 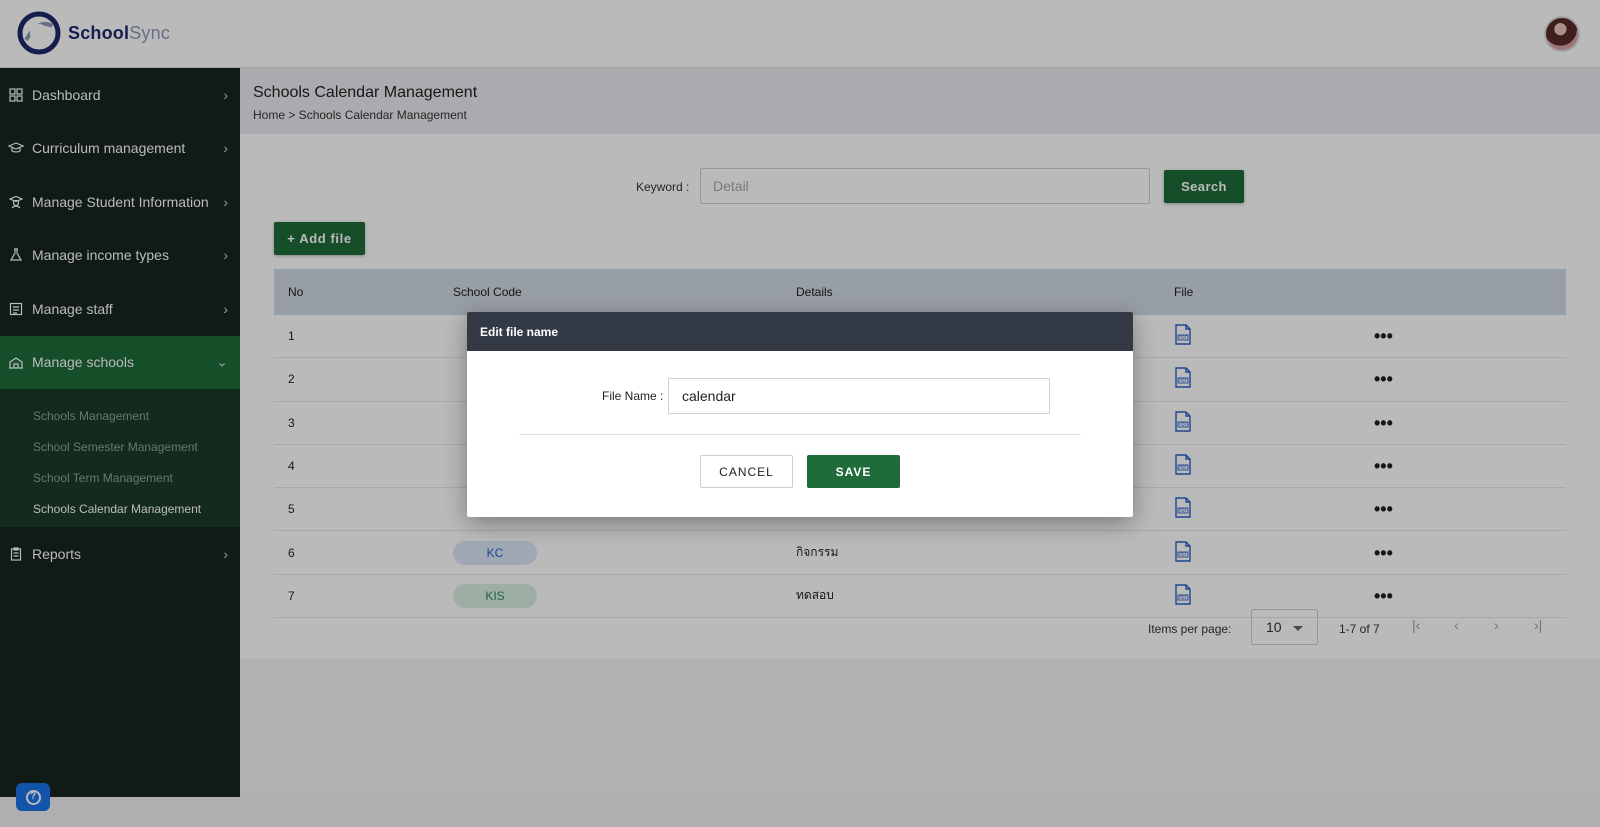 I want to click on save-button: SAVE, so click(x=853, y=471).